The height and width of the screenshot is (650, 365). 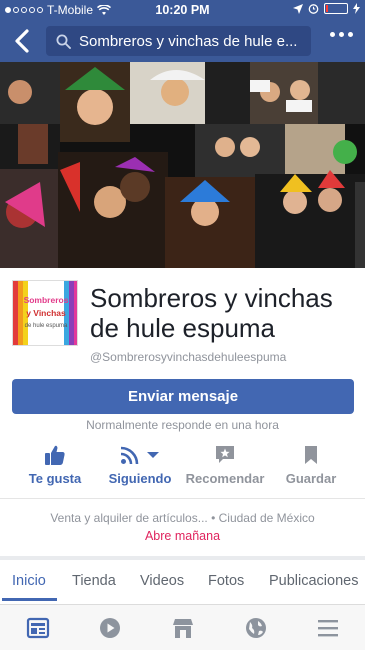 I want to click on thumbs-up-icon, so click(x=55, y=455).